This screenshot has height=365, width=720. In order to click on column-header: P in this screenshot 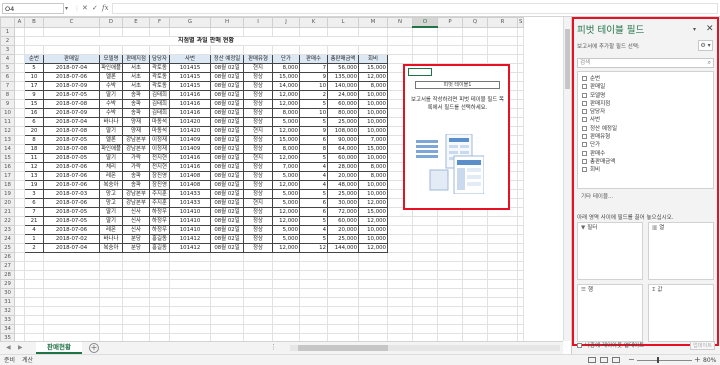, I will do `click(450, 22)`.